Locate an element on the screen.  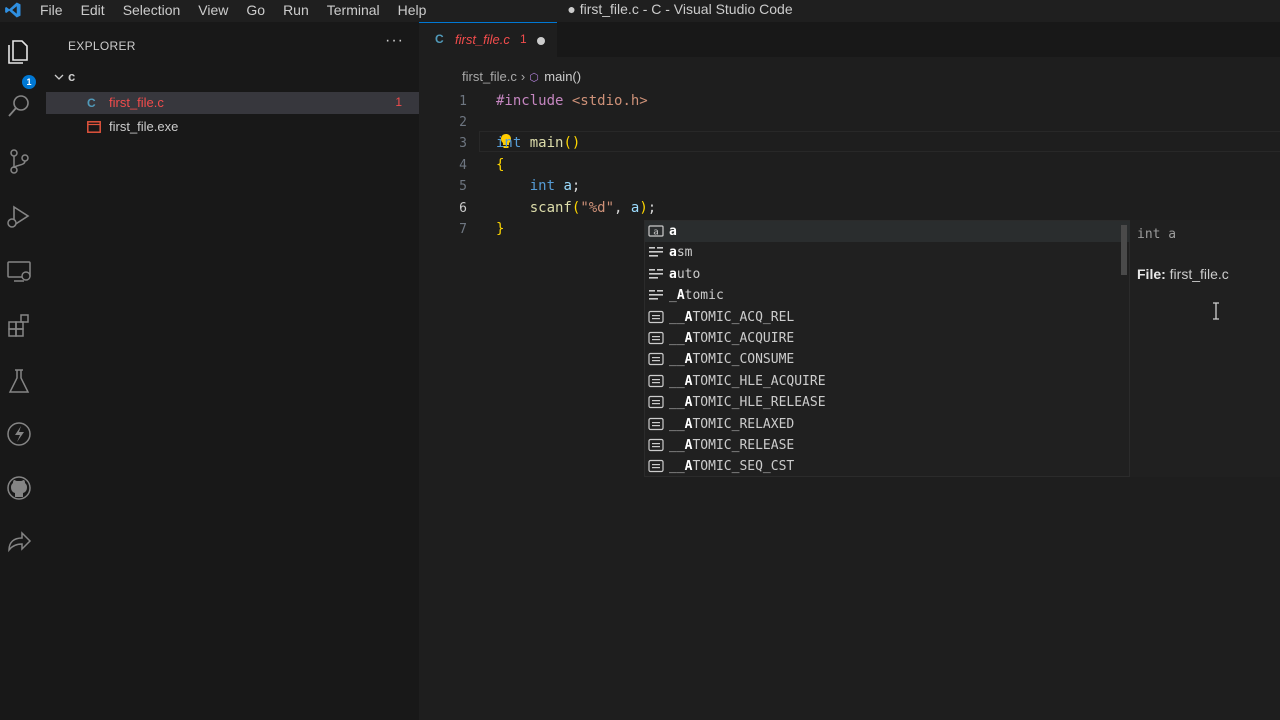
suggestion-label: _Atomic is located at coordinates (696, 296).